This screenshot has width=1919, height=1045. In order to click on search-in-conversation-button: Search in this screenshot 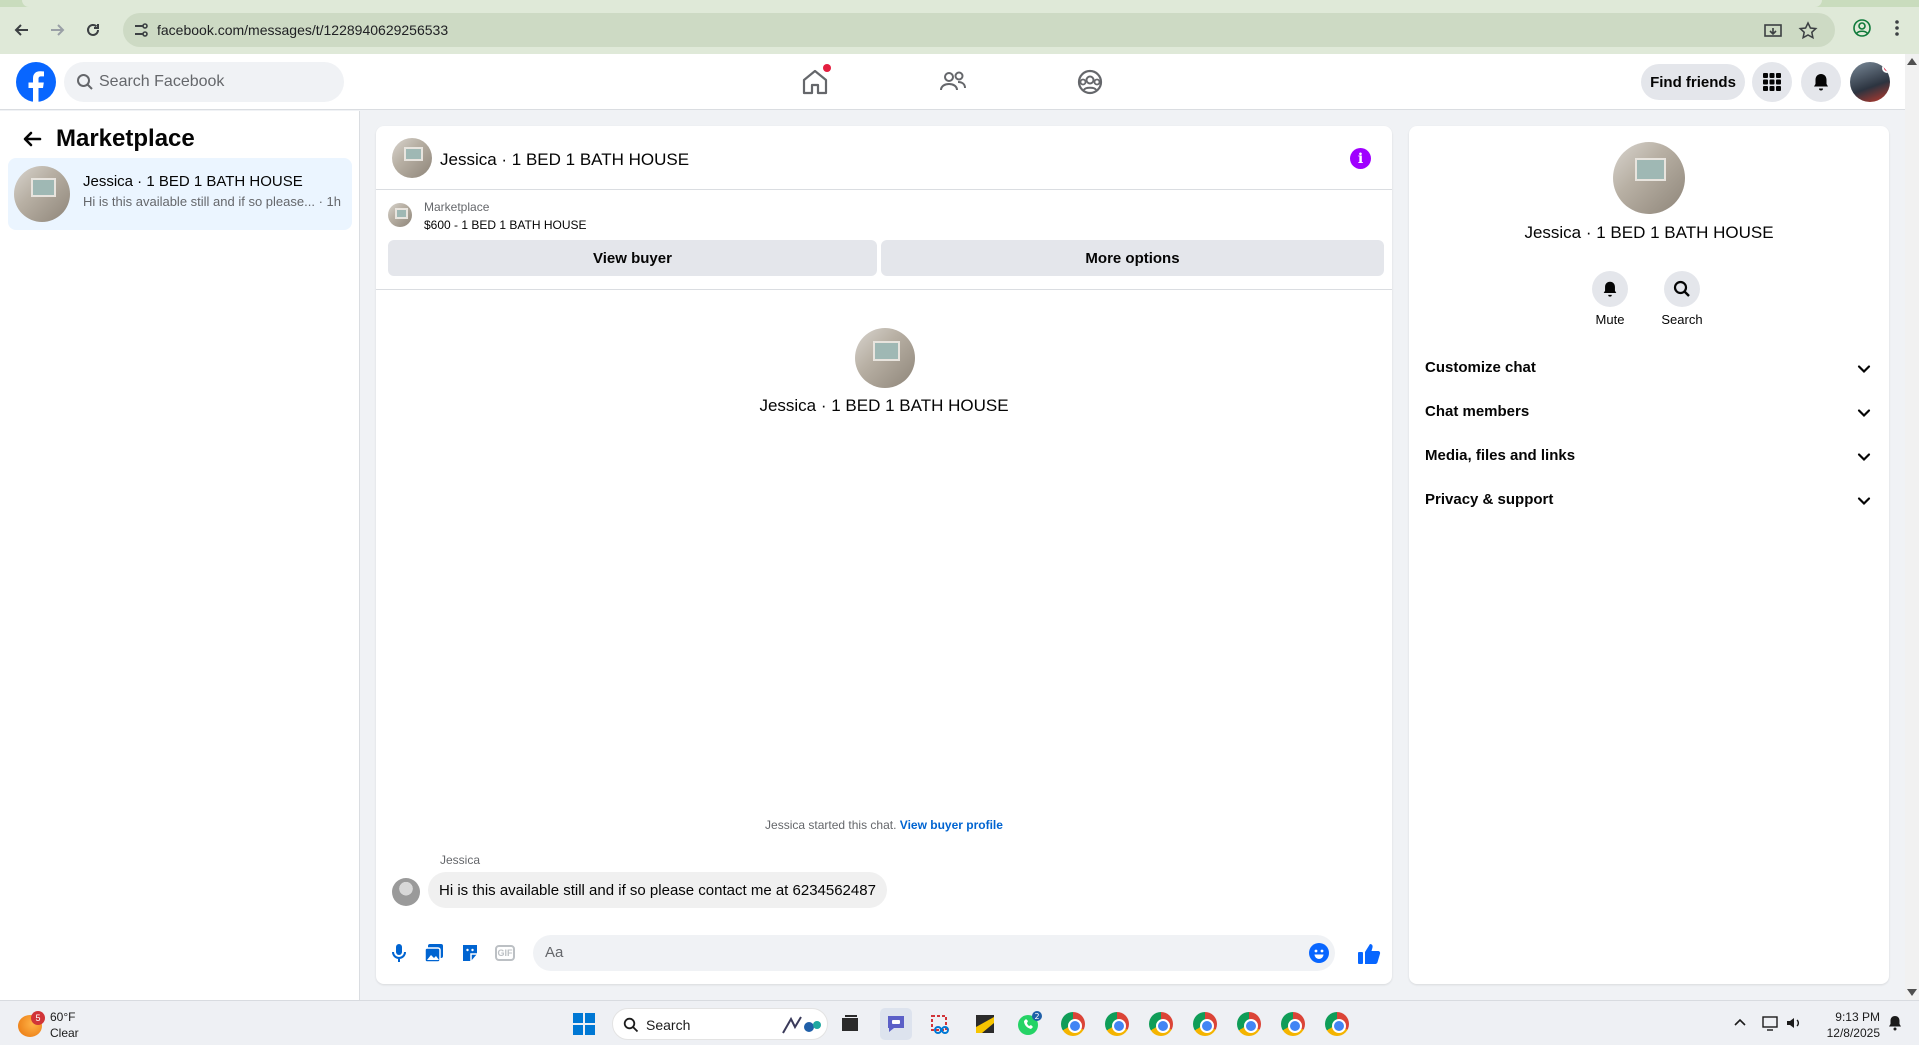, I will do `click(1682, 299)`.